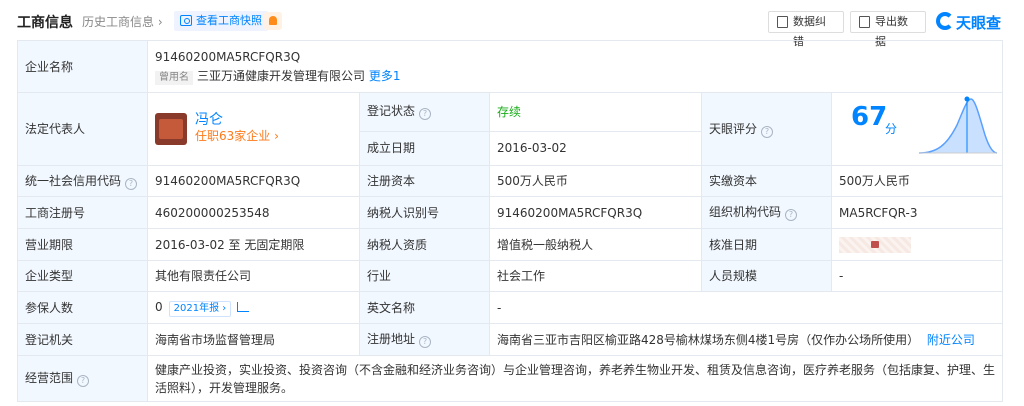 This screenshot has height=406, width=1024. Describe the element at coordinates (82, 181) in the screenshot. I see `label-credit-code: 统一社会信用代码?` at that location.